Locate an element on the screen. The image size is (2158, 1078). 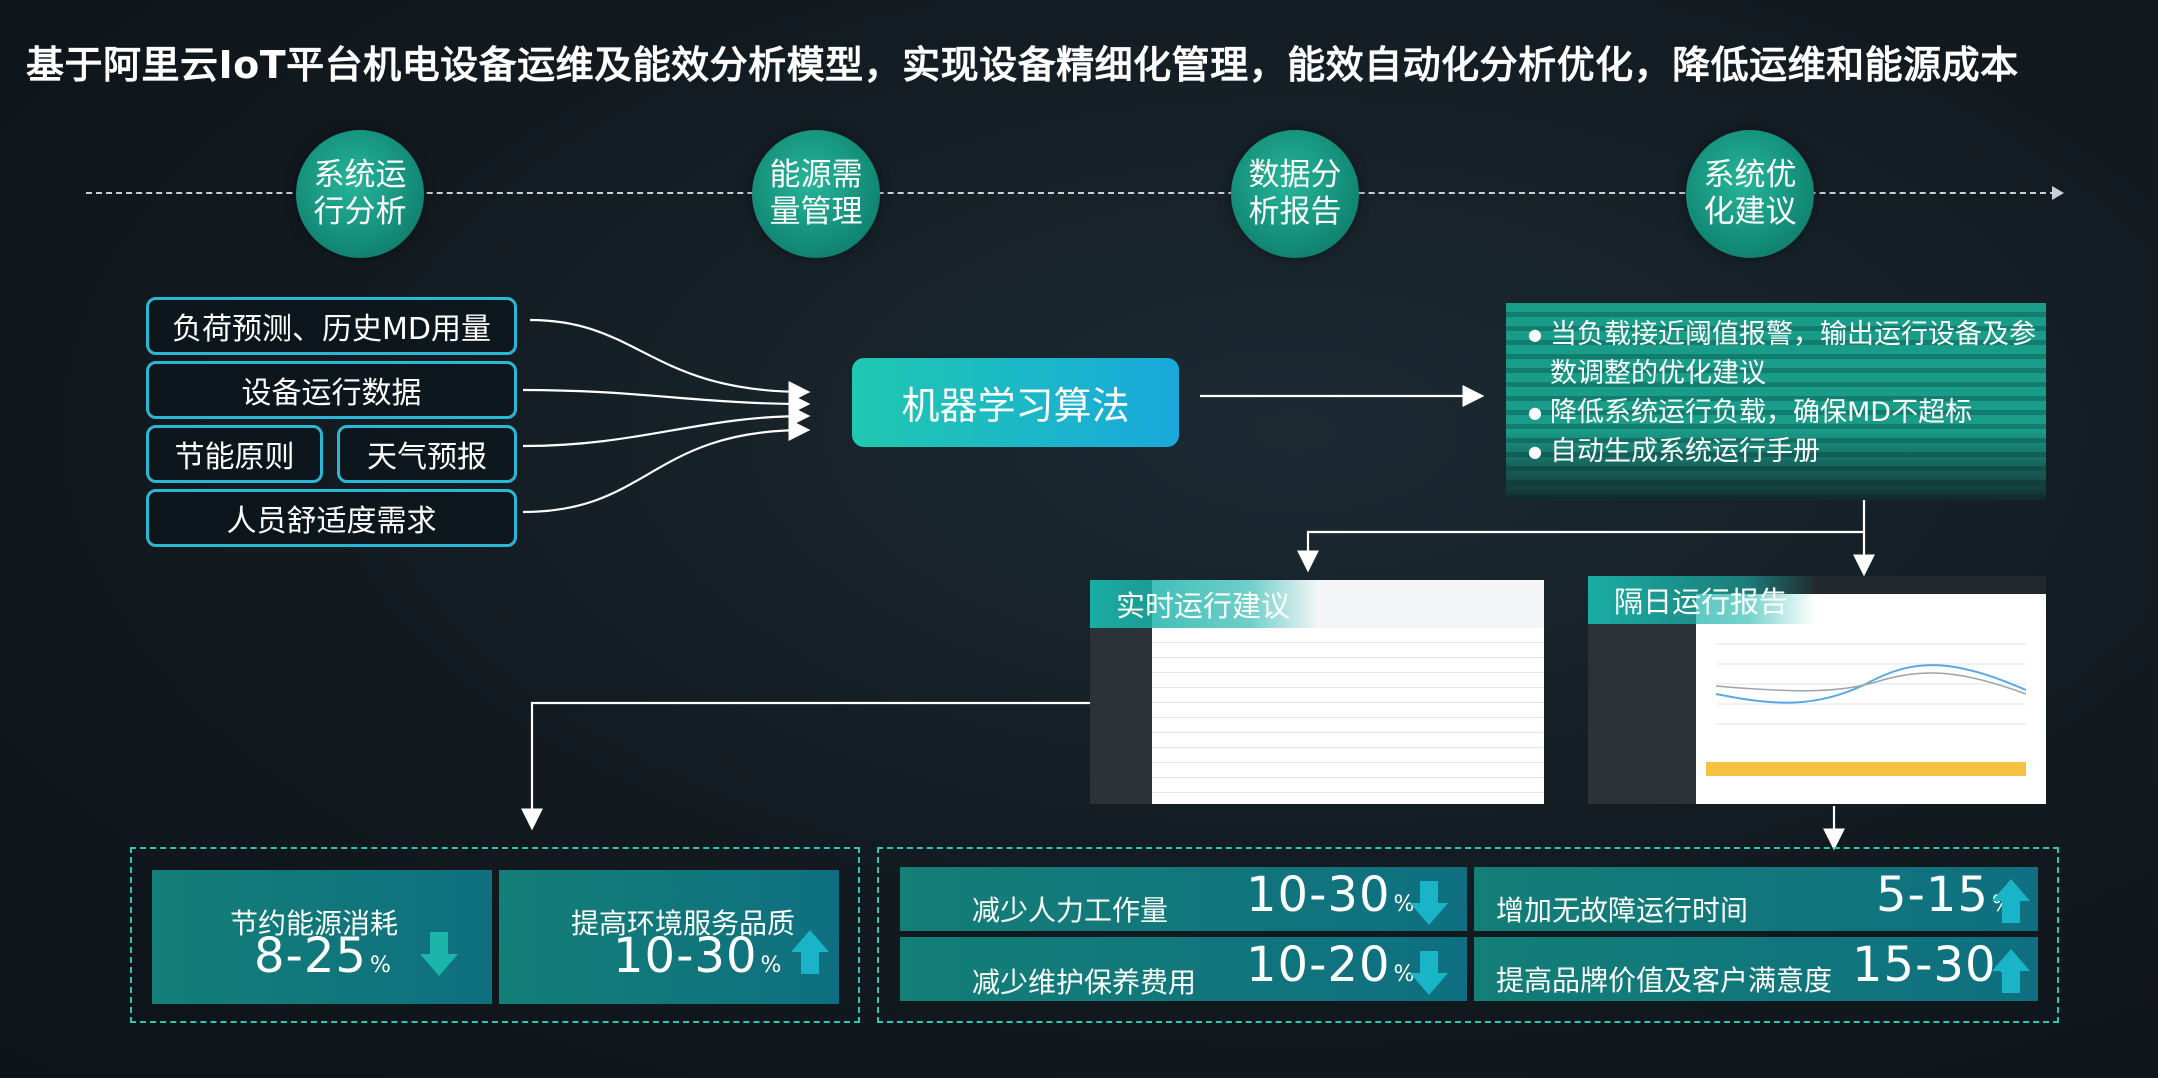
kpi-service-quality: 提高环境服务品质 10-30% is located at coordinates (669, 937).